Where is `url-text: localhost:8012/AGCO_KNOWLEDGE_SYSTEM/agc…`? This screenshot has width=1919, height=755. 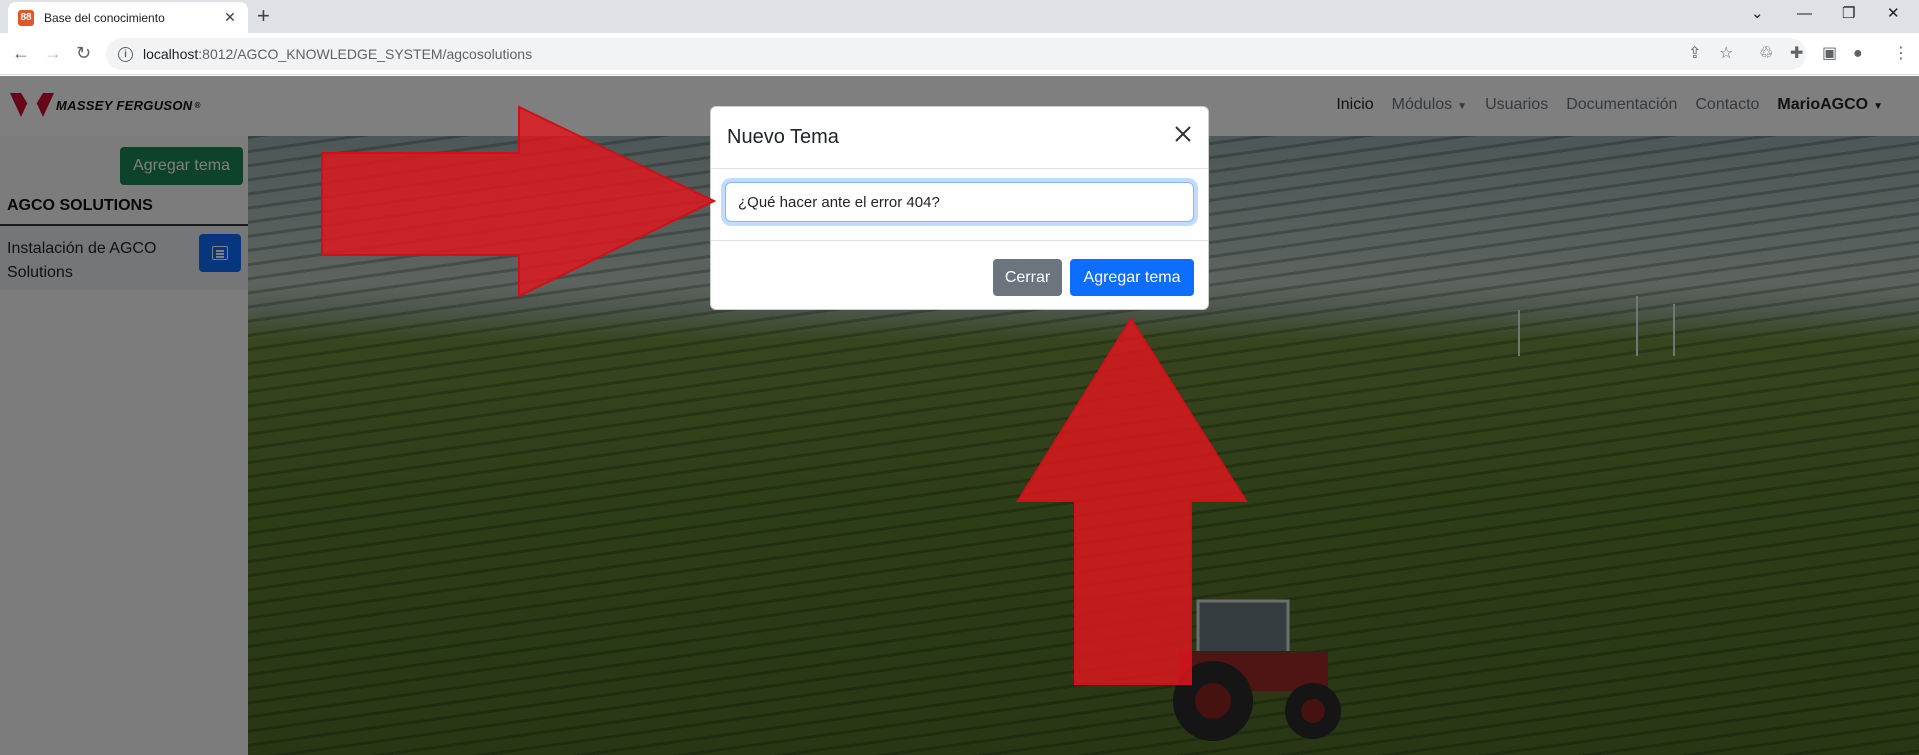
url-text: localhost:8012/AGCO_KNOWLEDGE_SYSTEM/agc… is located at coordinates (337, 54).